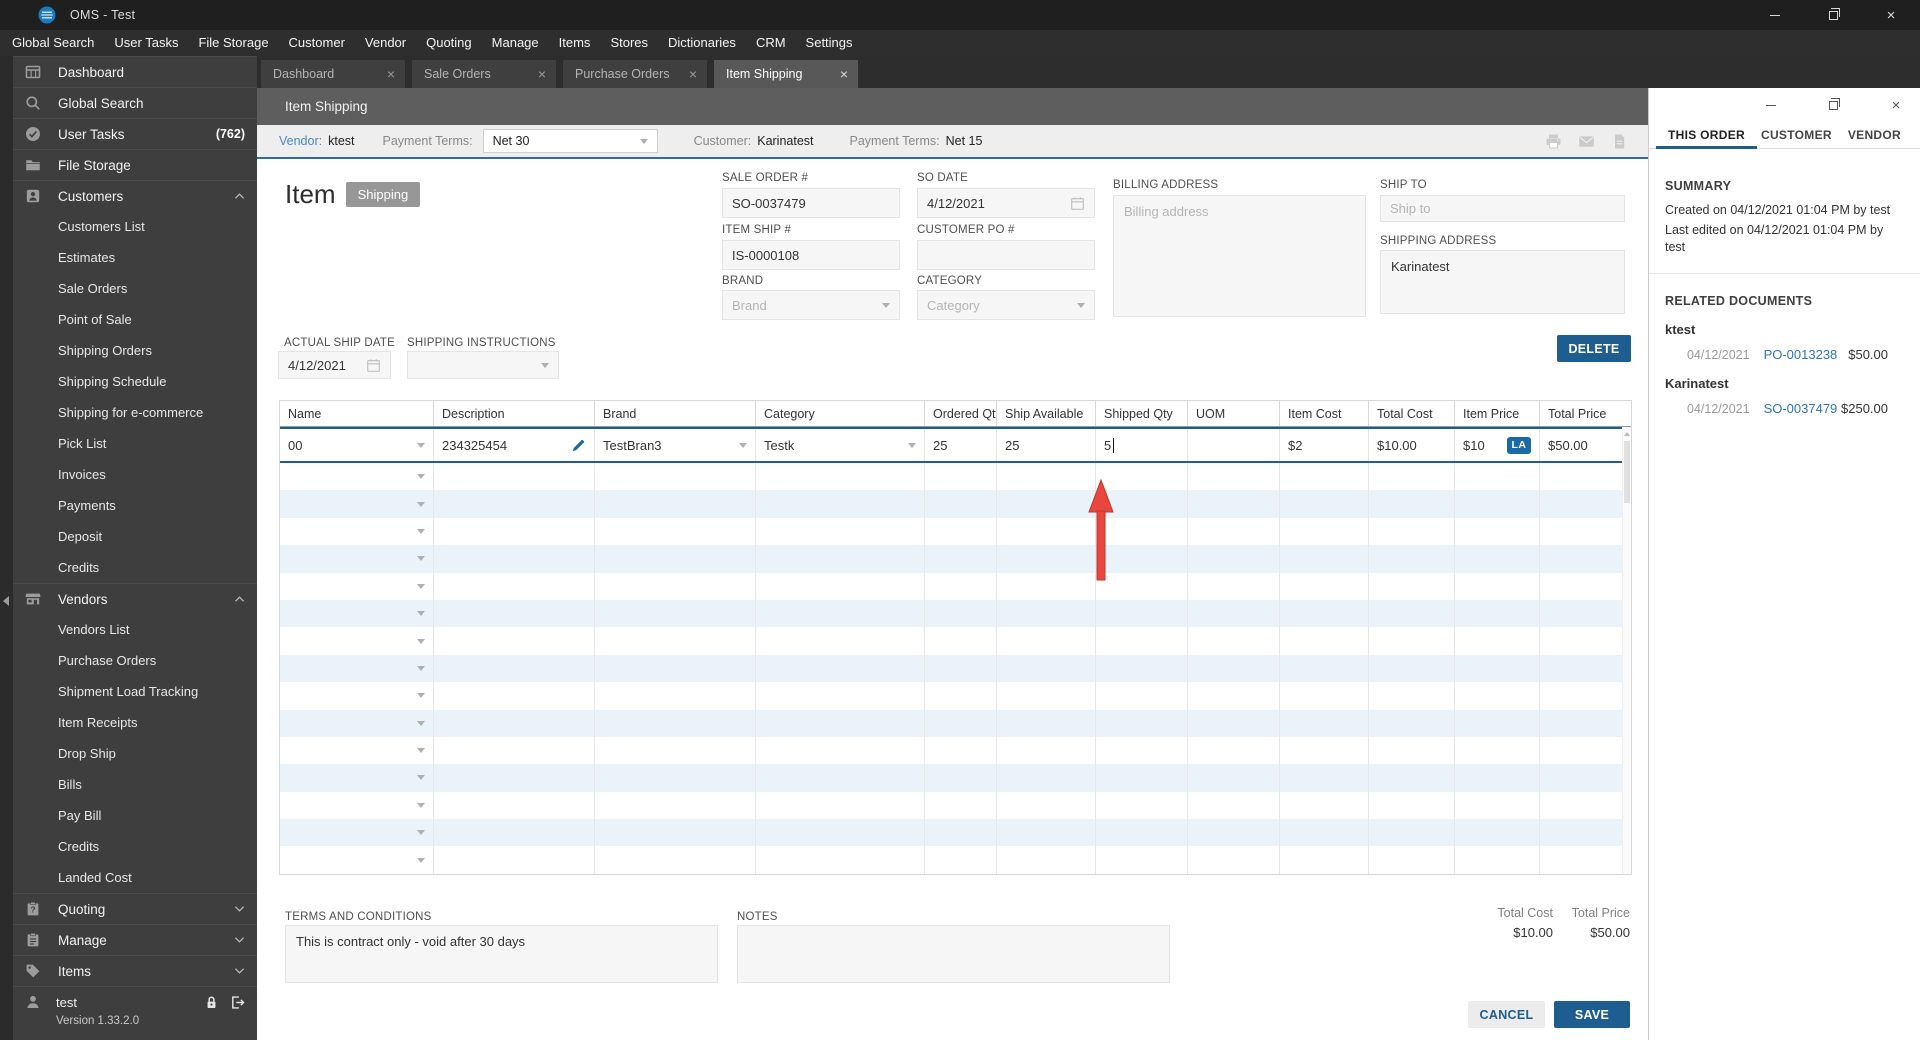 The width and height of the screenshot is (1920, 1040). Describe the element at coordinates (135, 474) in the screenshot. I see `sidebar-item-invoices: Invoices` at that location.